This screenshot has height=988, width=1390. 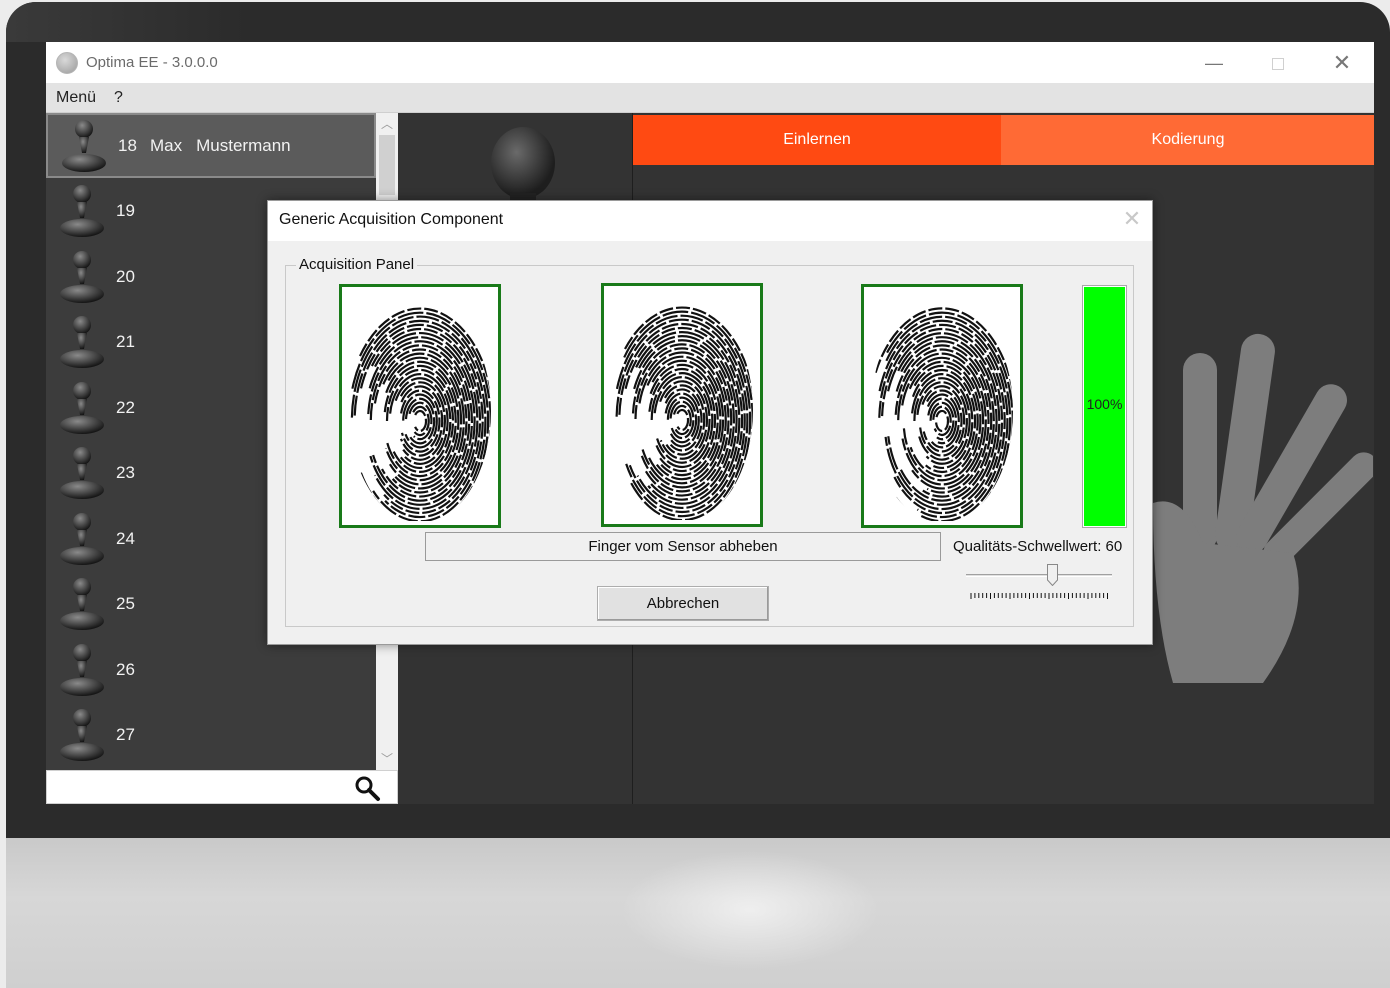 What do you see at coordinates (127, 145) in the screenshot?
I see `person-id: 18` at bounding box center [127, 145].